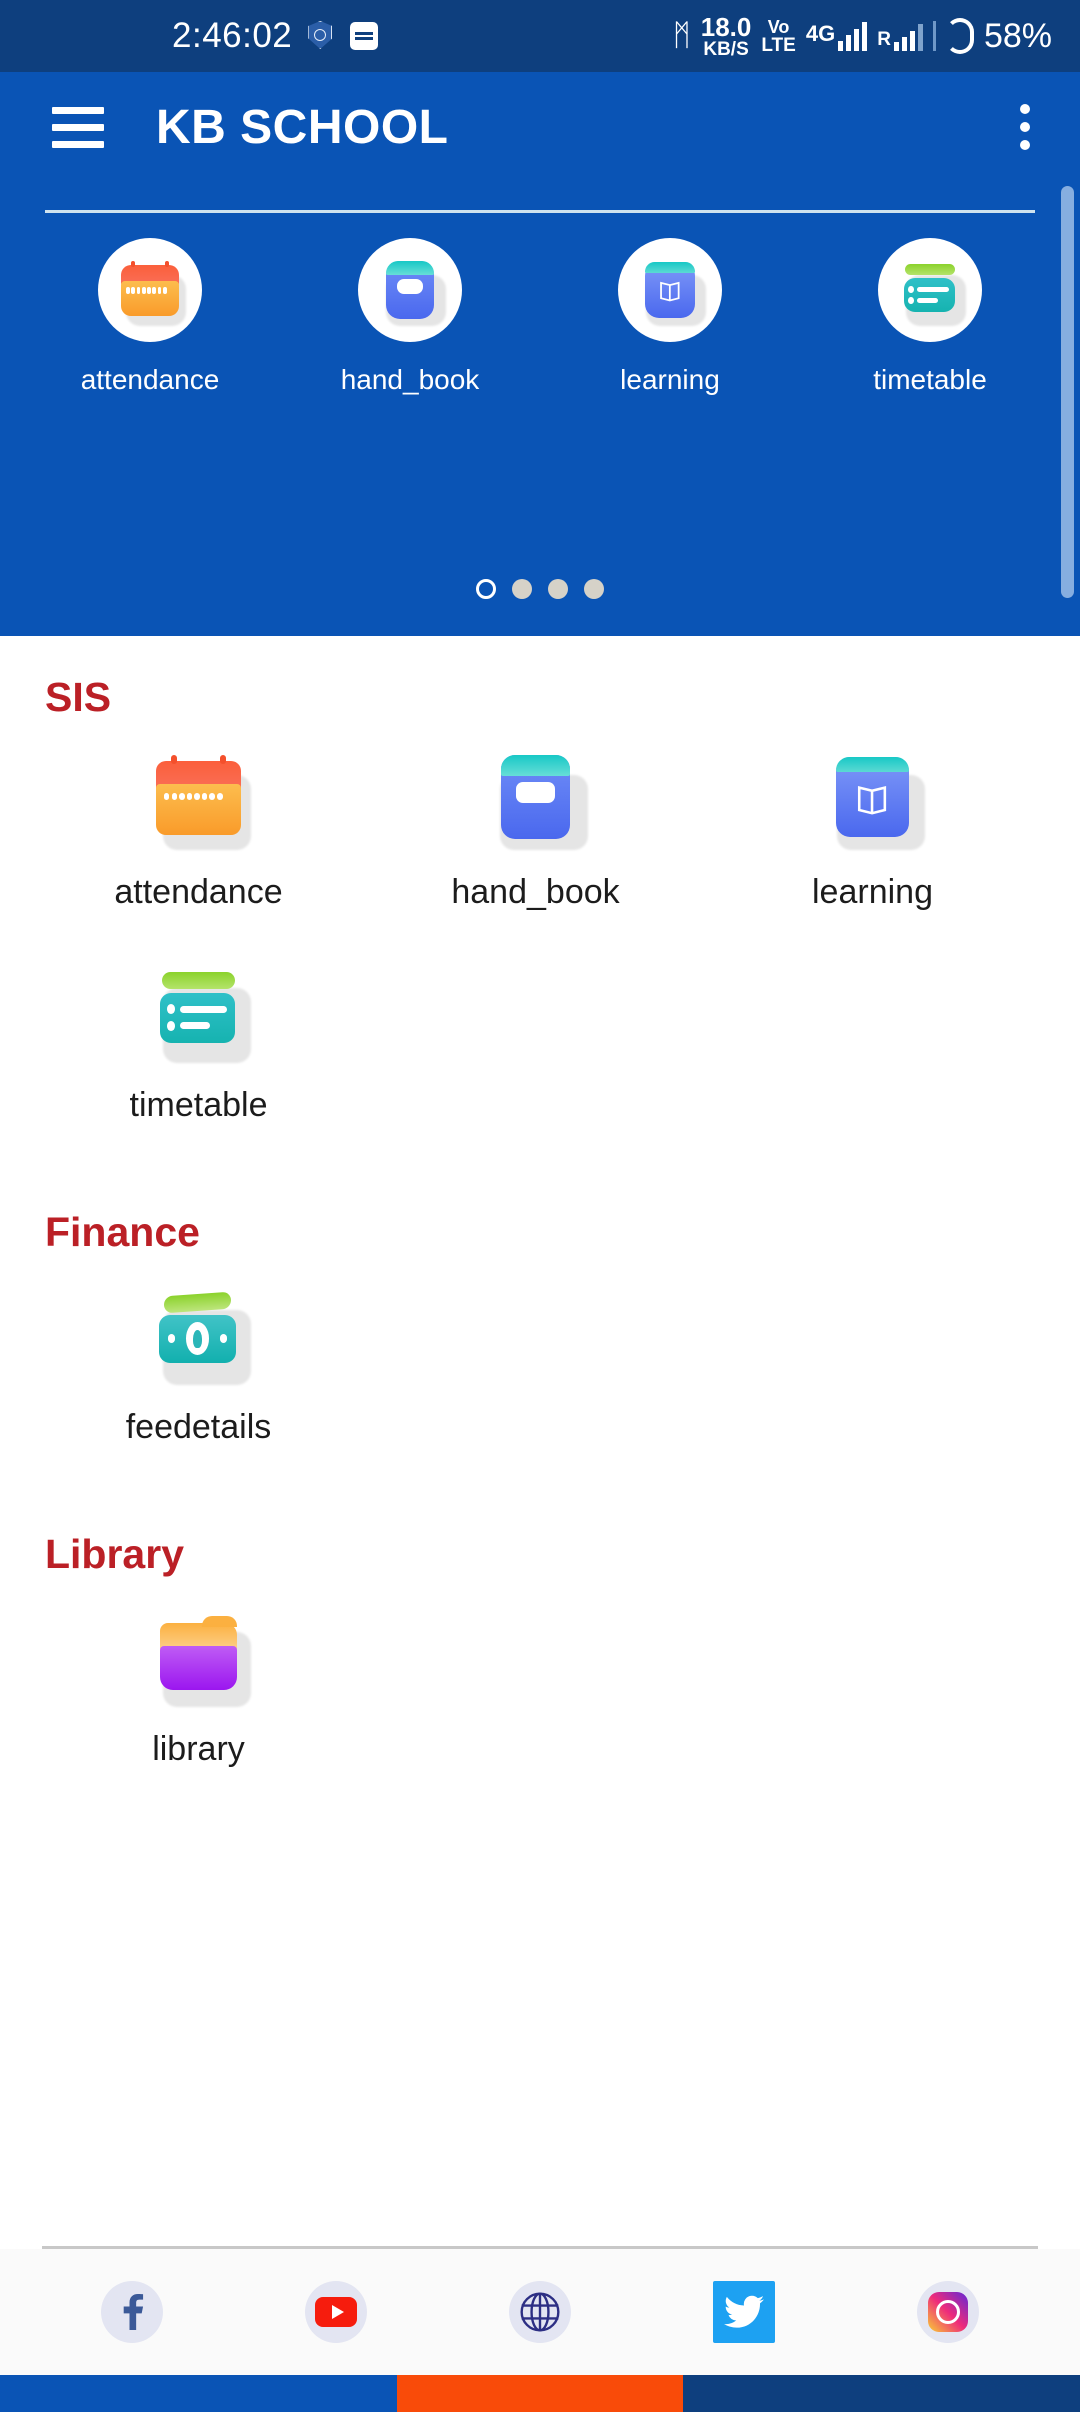  Describe the element at coordinates (726, 26) in the screenshot. I see `data-rate-value: 18.0` at that location.